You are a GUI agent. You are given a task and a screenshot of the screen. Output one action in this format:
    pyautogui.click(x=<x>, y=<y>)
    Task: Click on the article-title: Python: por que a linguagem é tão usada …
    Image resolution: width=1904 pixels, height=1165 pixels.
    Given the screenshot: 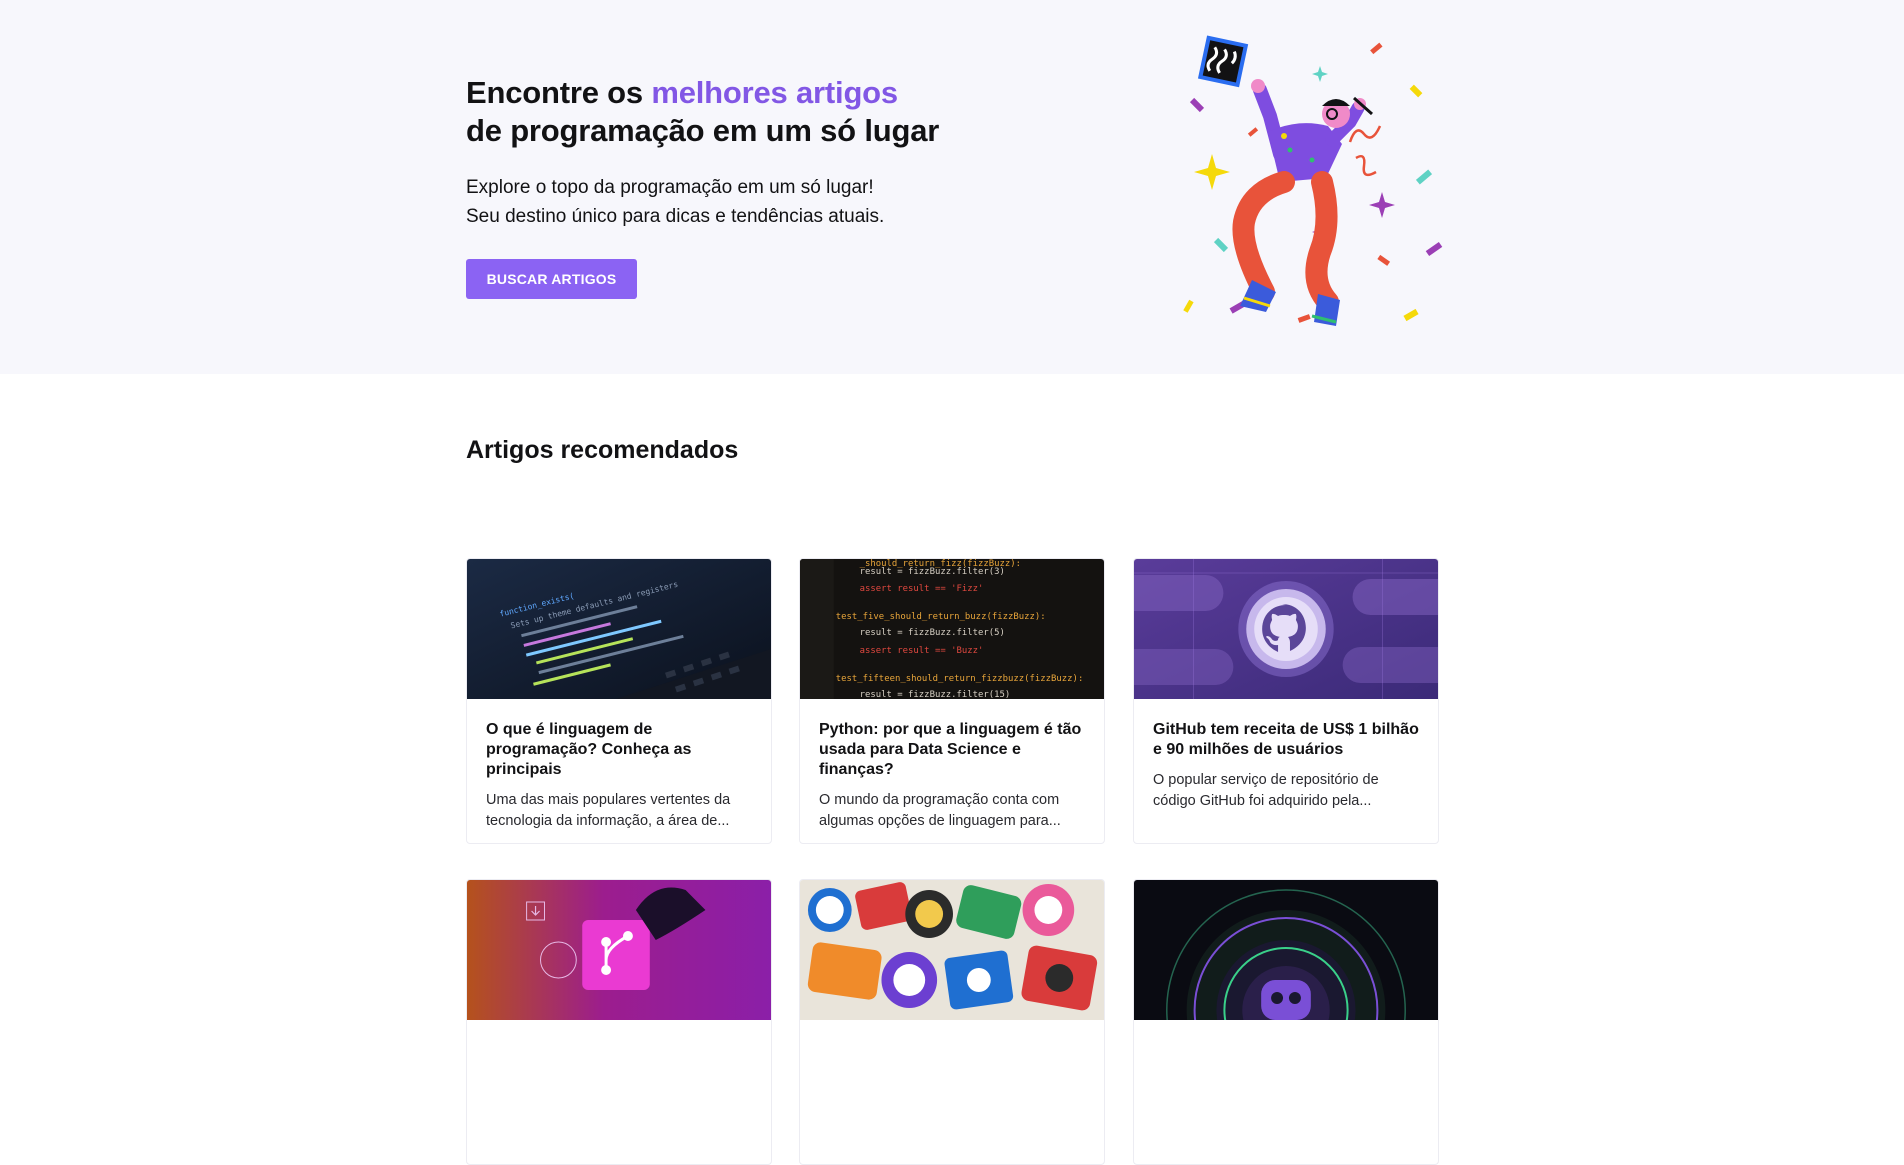 What is the action you would take?
    pyautogui.click(x=952, y=750)
    